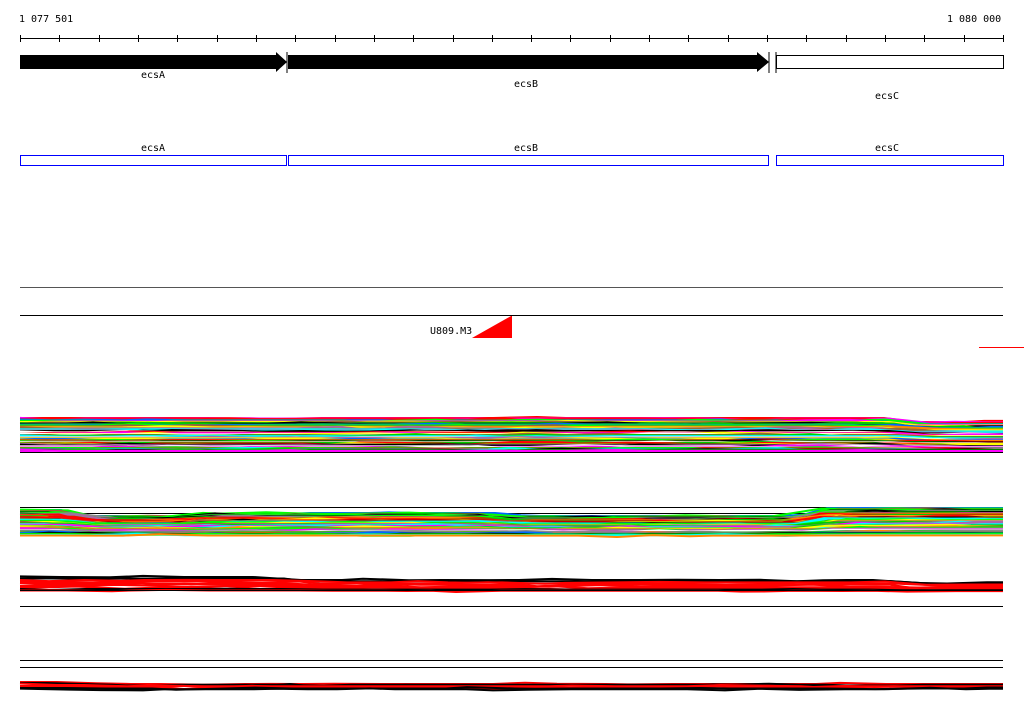 The image size is (1024, 714). What do you see at coordinates (491, 327) in the screenshot?
I see `feature-U809-M3-wedge` at bounding box center [491, 327].